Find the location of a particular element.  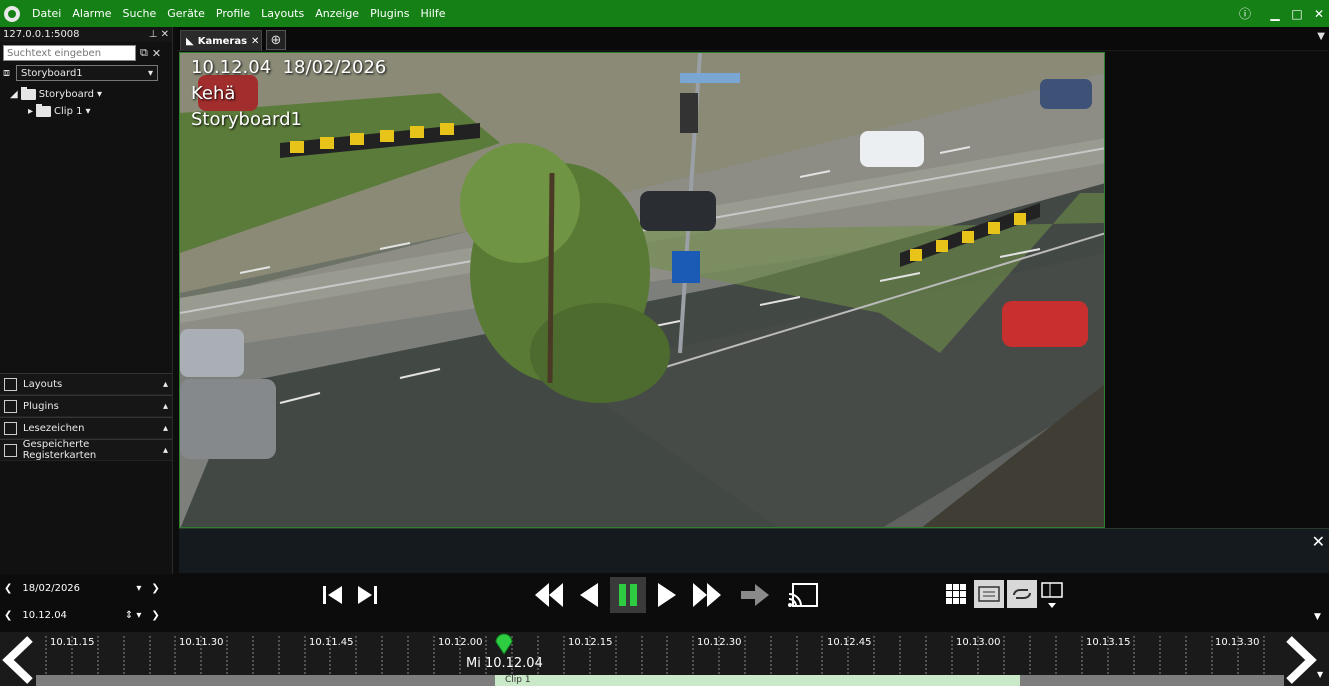

pause-button is located at coordinates (628, 595).